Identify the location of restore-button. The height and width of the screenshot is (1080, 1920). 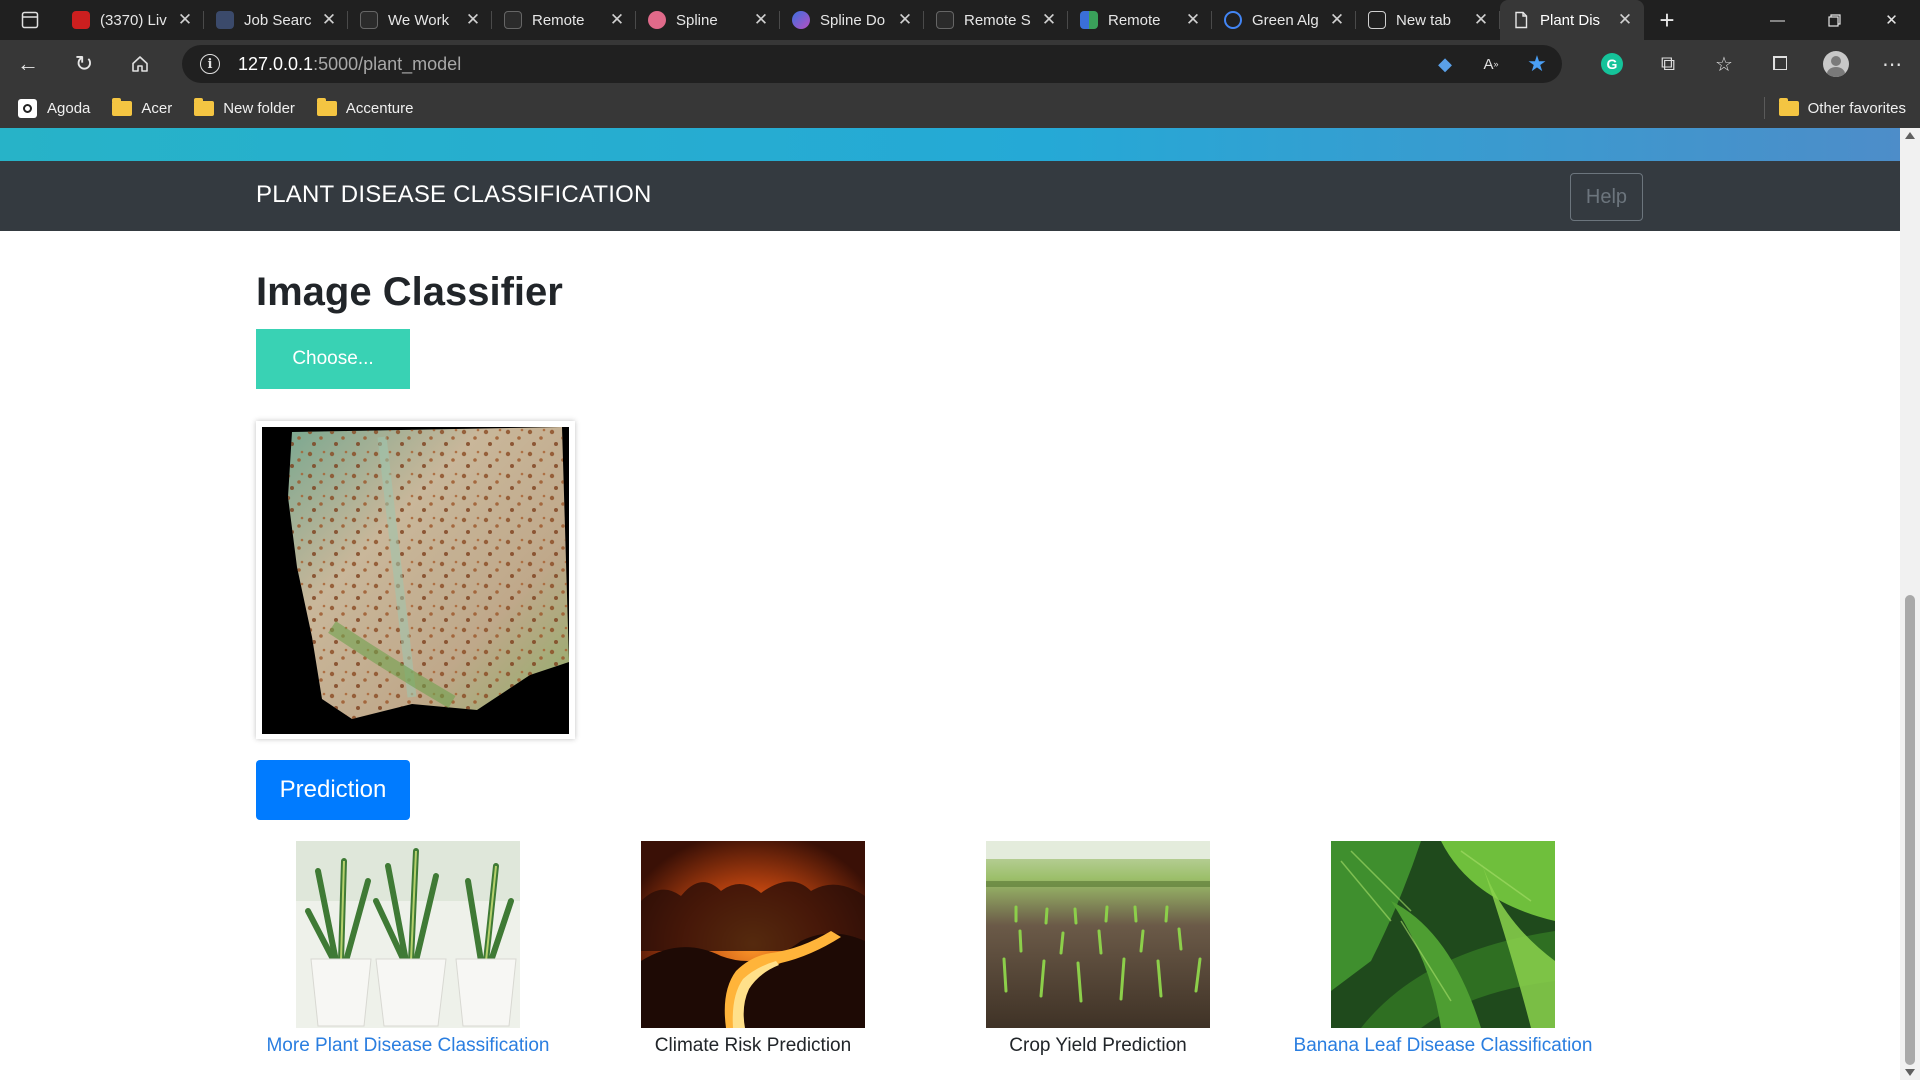
(1834, 20).